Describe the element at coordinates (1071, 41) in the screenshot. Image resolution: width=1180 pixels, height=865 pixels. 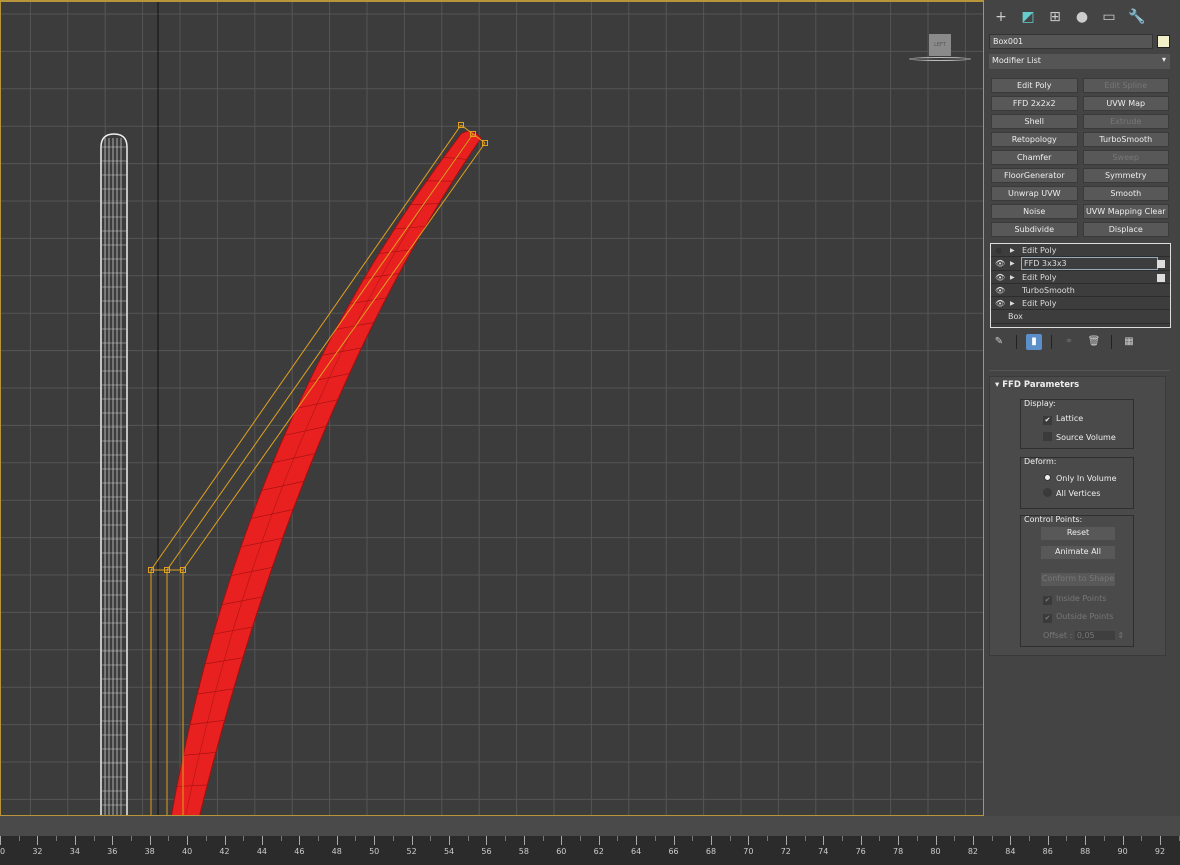
I see `object-name-field: Box001` at that location.